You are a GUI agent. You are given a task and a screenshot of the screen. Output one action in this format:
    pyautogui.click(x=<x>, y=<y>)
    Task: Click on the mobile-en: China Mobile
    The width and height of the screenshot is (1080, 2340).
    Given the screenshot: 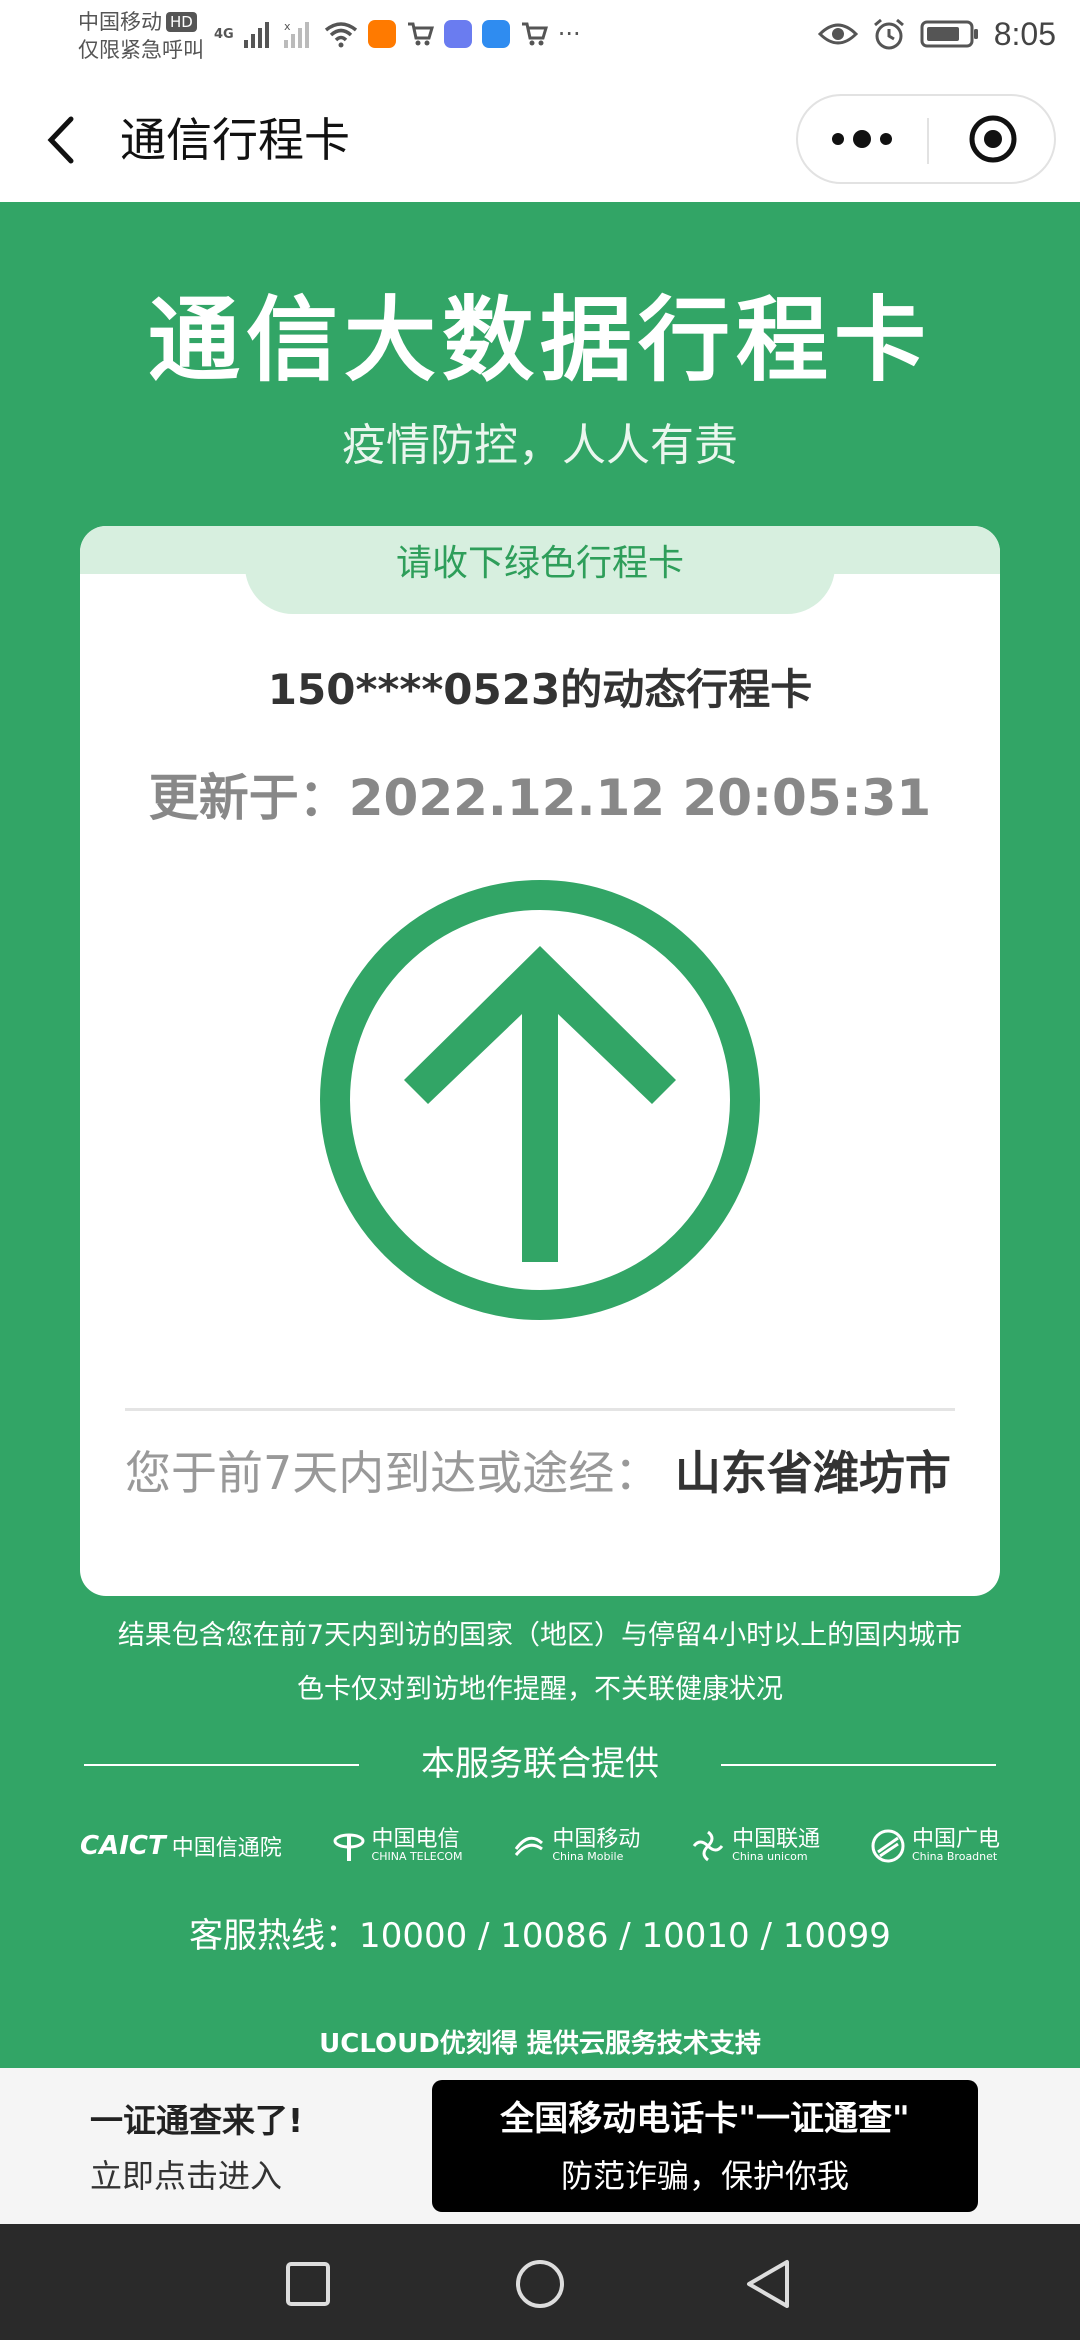 What is the action you would take?
    pyautogui.click(x=588, y=1856)
    